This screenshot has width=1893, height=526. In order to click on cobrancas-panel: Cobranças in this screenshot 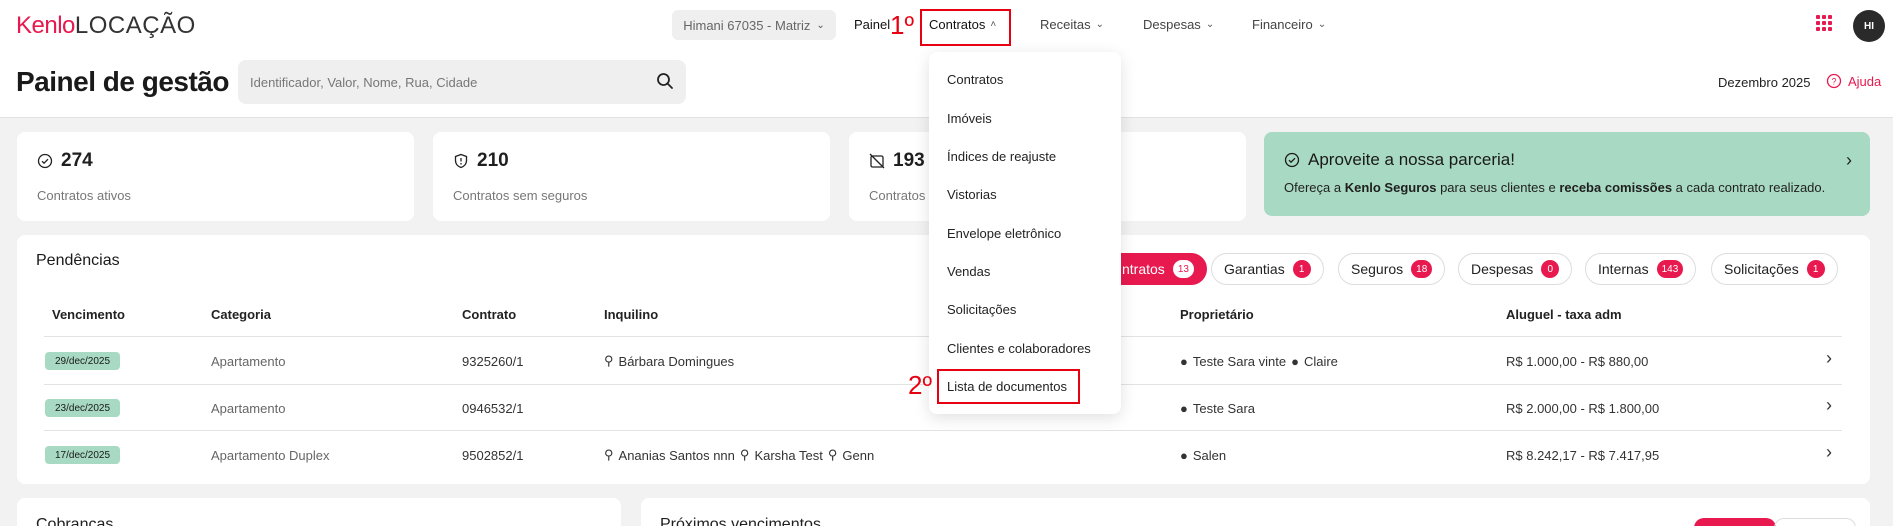, I will do `click(319, 512)`.